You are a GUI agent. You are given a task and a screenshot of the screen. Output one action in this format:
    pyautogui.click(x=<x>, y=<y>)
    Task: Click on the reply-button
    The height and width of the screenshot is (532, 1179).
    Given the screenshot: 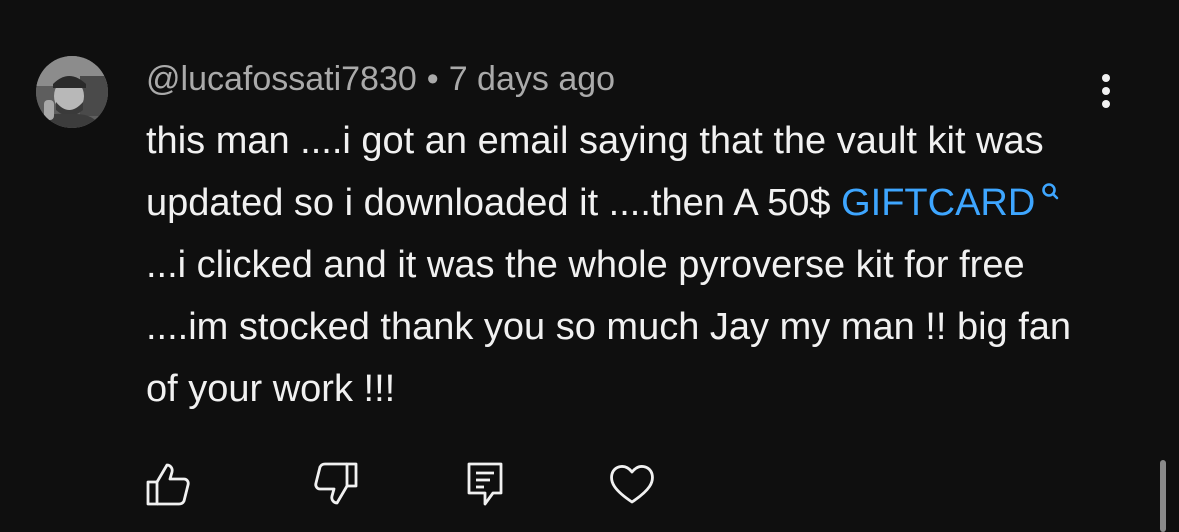 What is the action you would take?
    pyautogui.click(x=486, y=484)
    